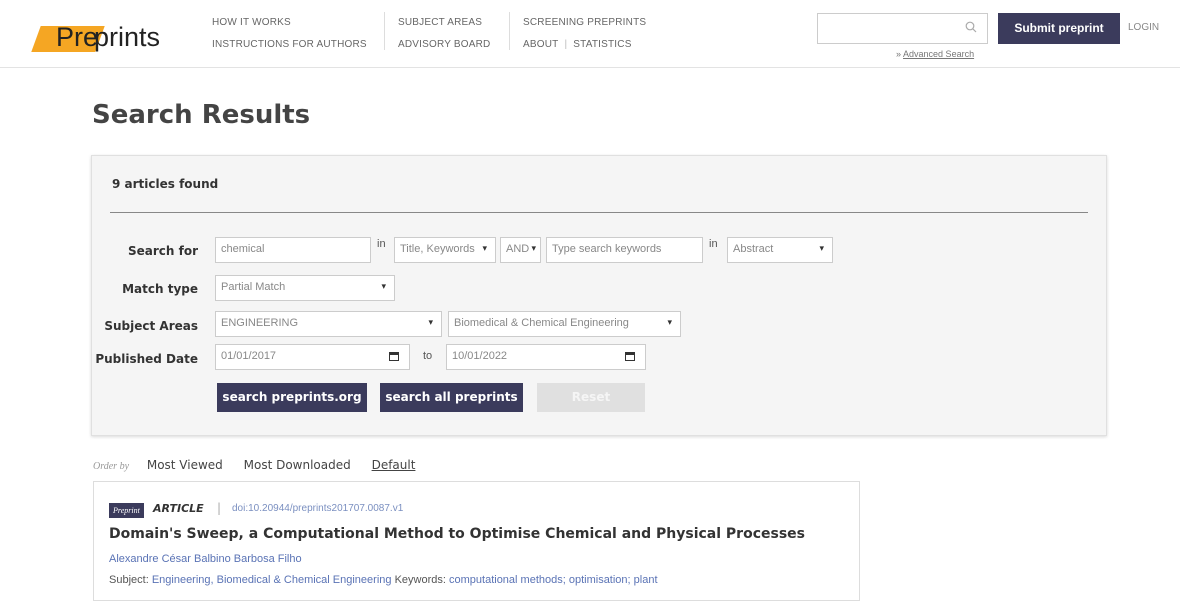 The image size is (1180, 601). What do you see at coordinates (624, 250) in the screenshot?
I see `keywords-input: Type search keywords` at bounding box center [624, 250].